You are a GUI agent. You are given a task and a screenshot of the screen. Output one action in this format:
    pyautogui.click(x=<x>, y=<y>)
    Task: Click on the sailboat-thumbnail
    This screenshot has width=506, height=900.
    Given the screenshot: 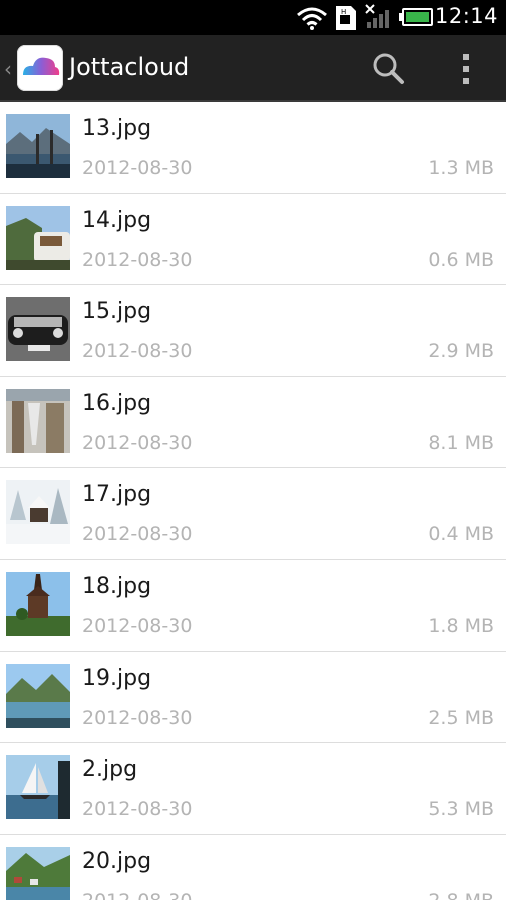 What is the action you would take?
    pyautogui.click(x=38, y=787)
    